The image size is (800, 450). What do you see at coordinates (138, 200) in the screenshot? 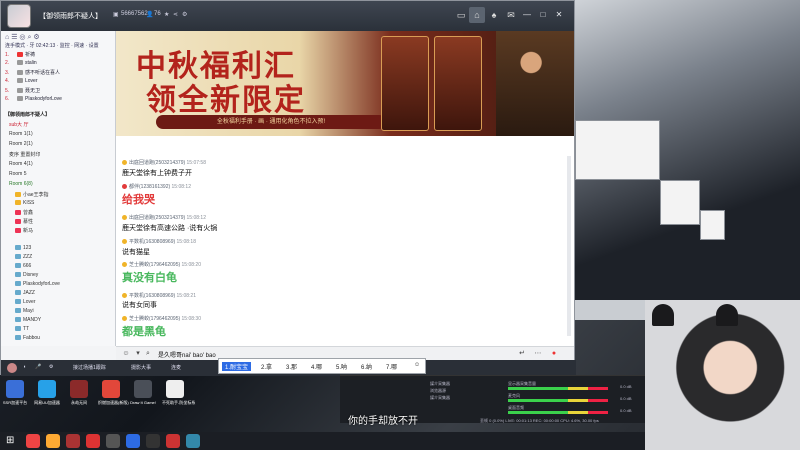
I see `message-text: 给我哭` at bounding box center [138, 200].